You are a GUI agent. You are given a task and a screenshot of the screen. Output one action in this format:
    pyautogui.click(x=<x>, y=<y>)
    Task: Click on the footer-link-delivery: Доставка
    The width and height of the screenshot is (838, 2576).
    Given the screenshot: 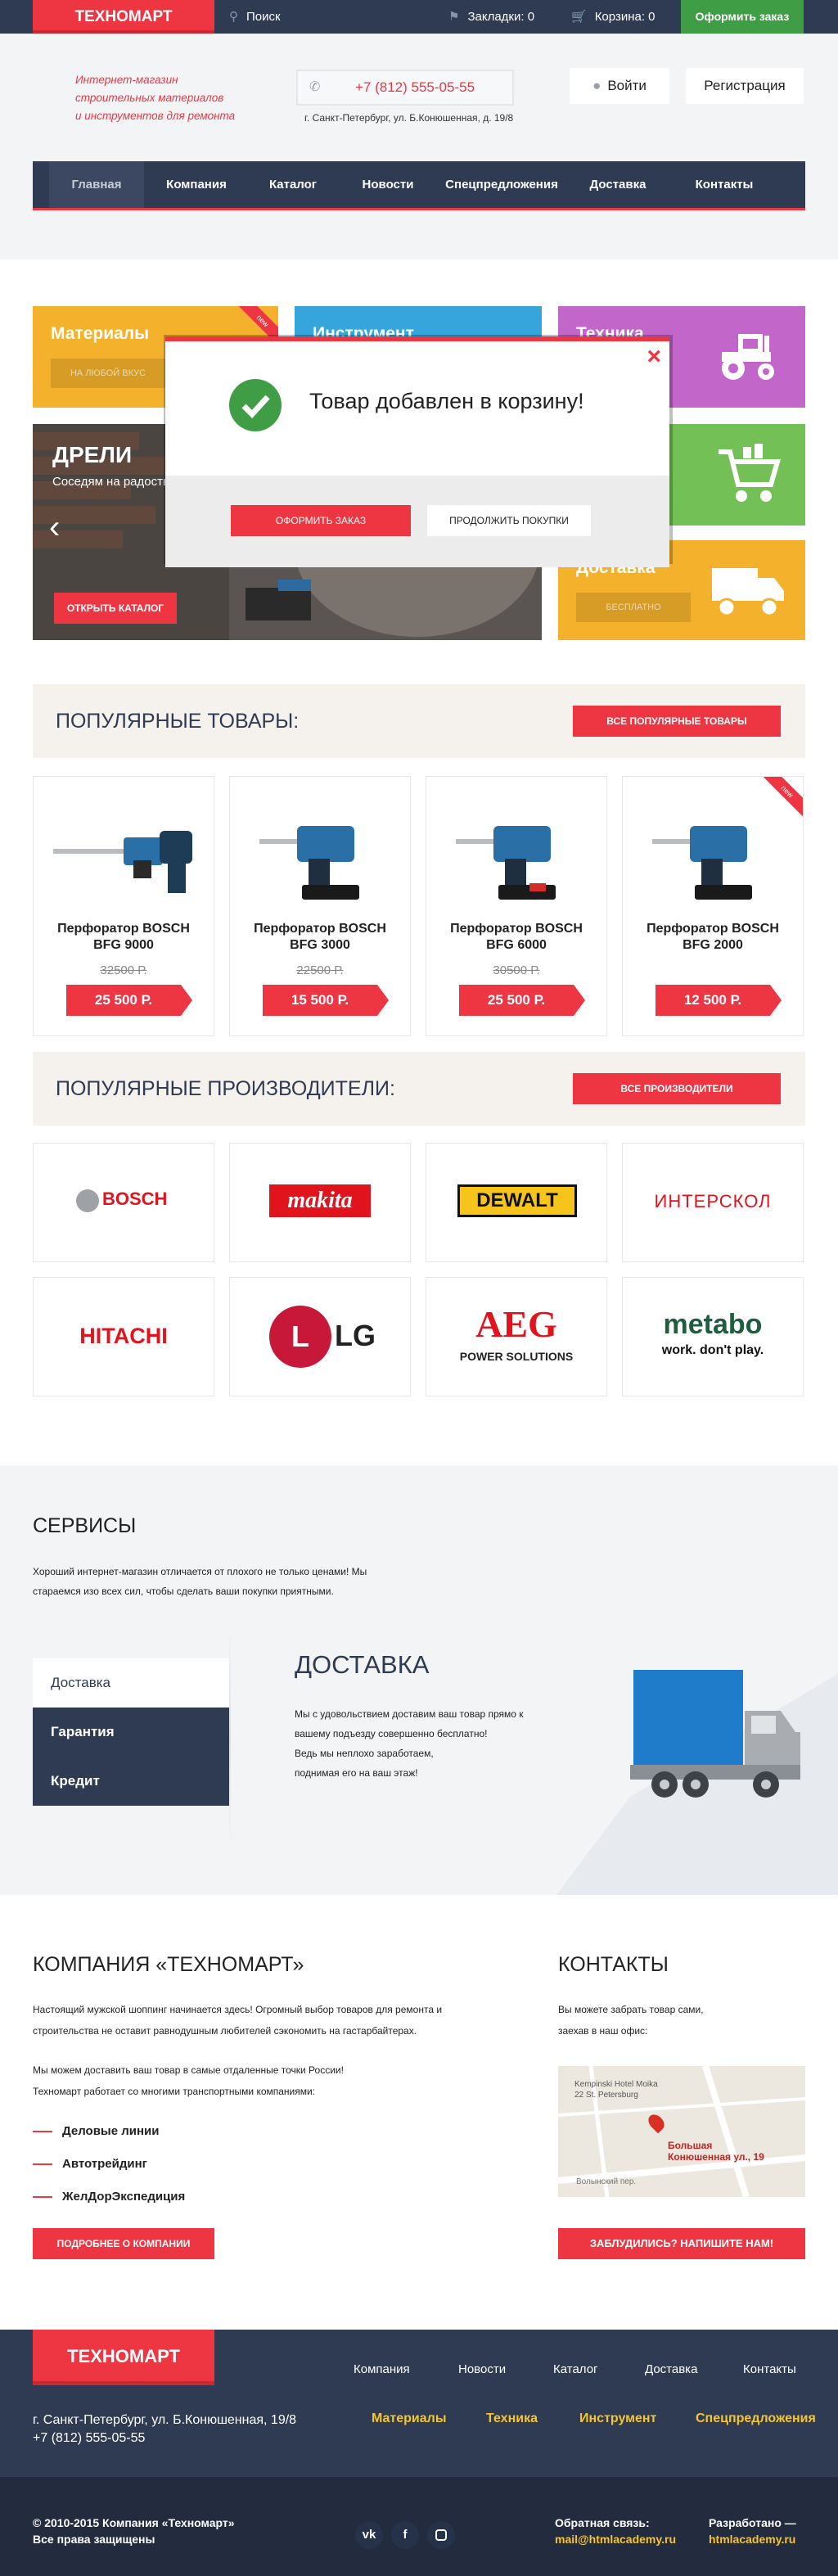 What is the action you would take?
    pyautogui.click(x=671, y=2369)
    